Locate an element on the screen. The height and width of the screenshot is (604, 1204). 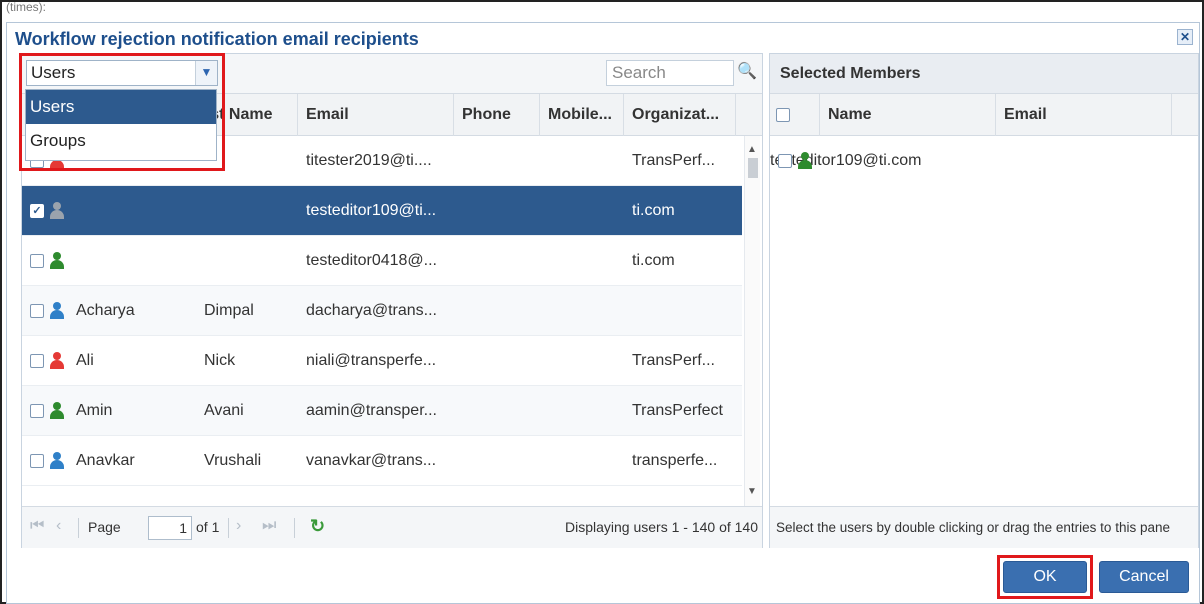
cell-organization: ti.com is located at coordinates (653, 260).